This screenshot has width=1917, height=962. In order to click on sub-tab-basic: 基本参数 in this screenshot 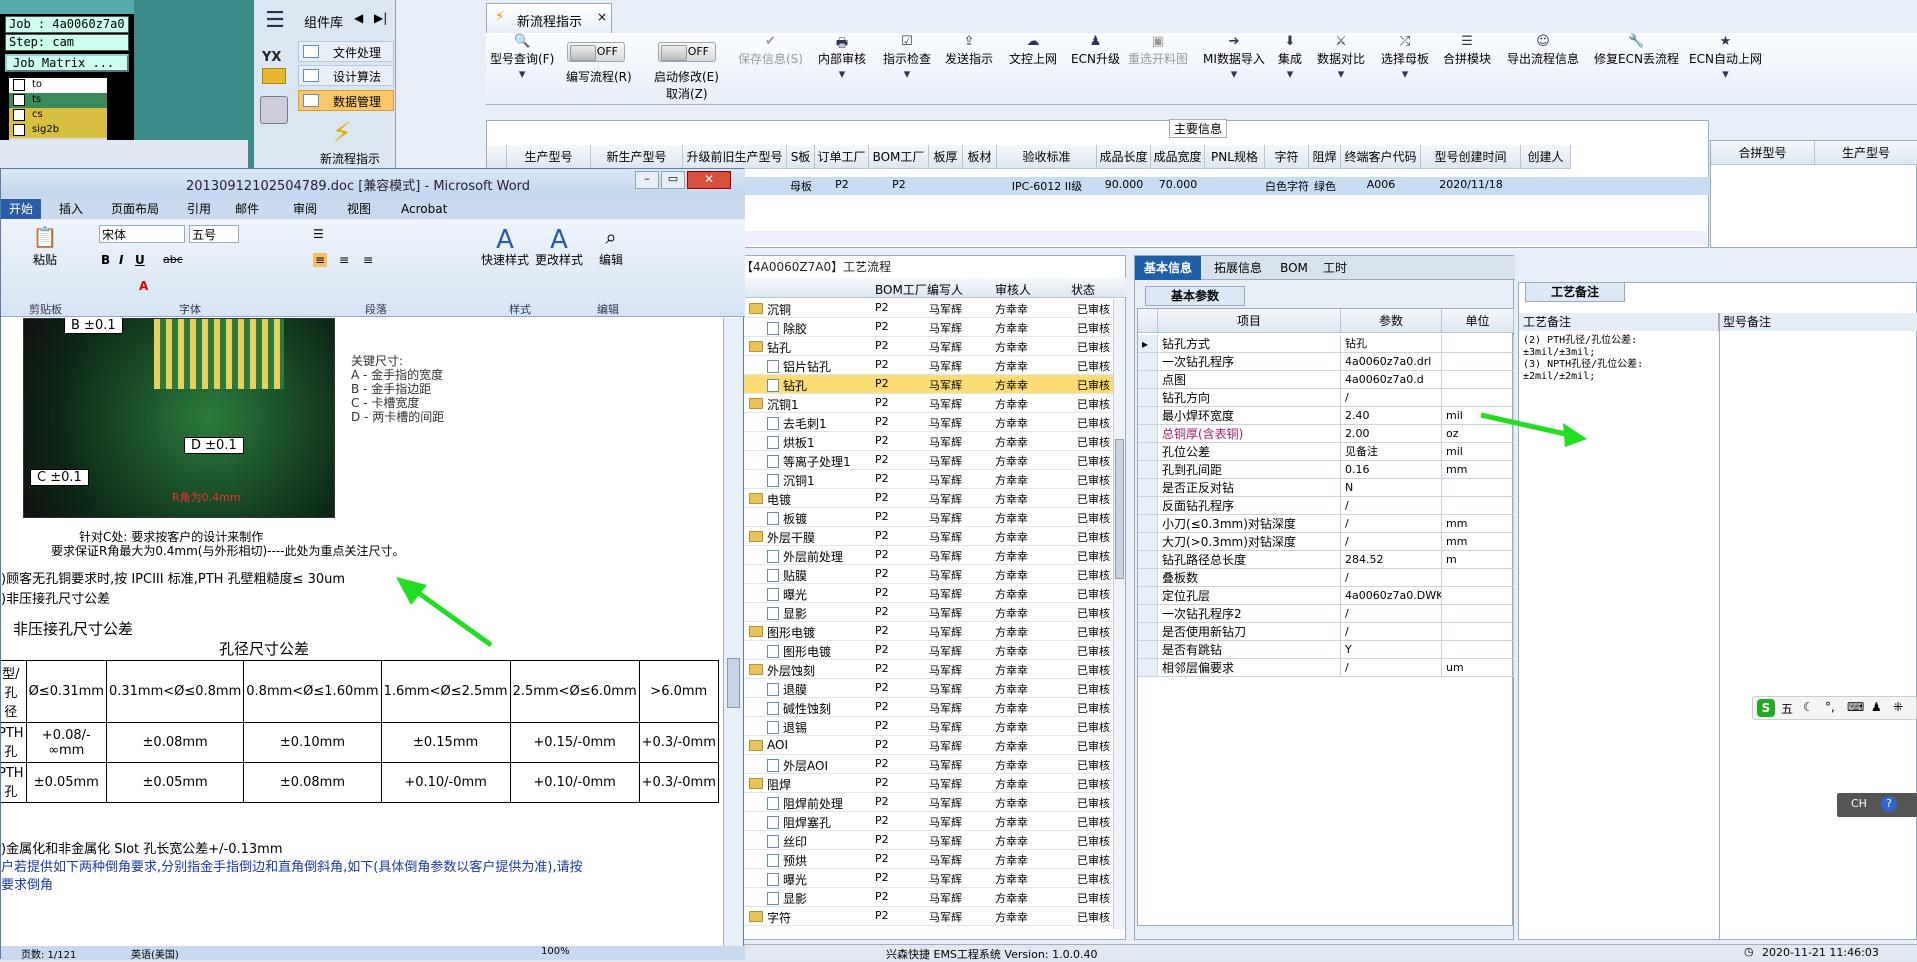, I will do `click(1195, 296)`.